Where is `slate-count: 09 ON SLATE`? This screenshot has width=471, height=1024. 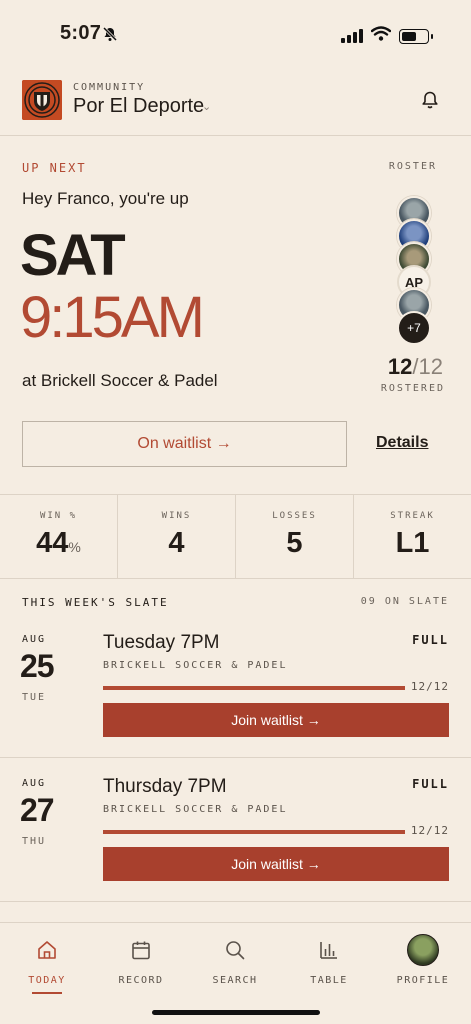 slate-count: 09 ON SLATE is located at coordinates (404, 601).